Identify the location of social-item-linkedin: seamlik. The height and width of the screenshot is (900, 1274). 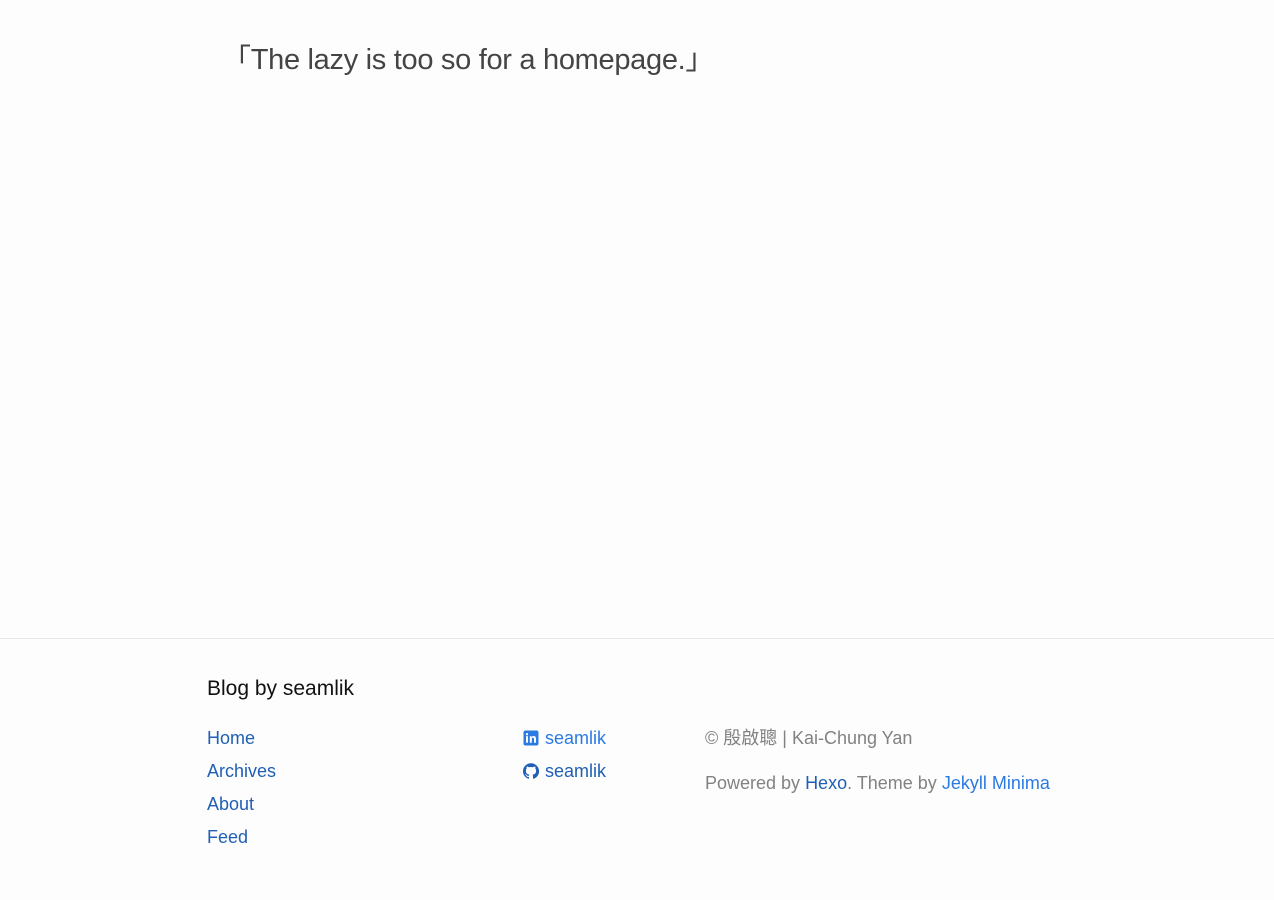
(564, 741).